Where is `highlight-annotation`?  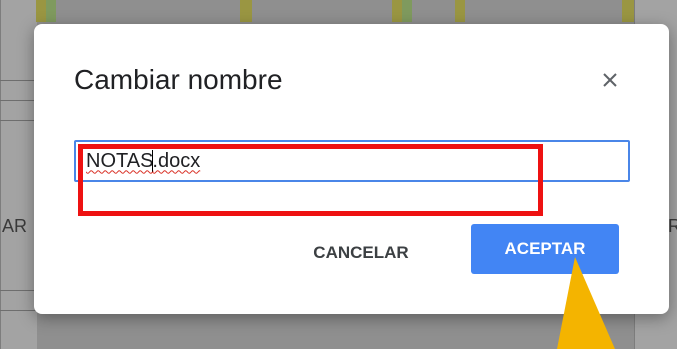 highlight-annotation is located at coordinates (310, 180).